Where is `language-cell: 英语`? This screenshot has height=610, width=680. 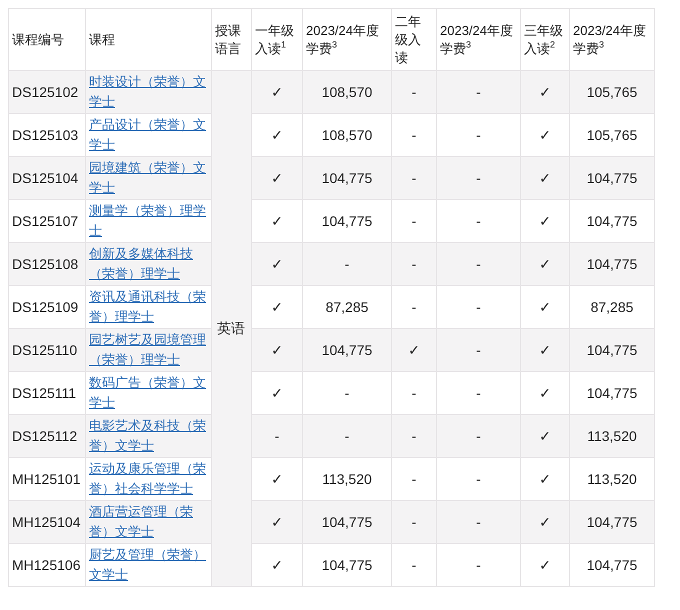 language-cell: 英语 is located at coordinates (232, 328).